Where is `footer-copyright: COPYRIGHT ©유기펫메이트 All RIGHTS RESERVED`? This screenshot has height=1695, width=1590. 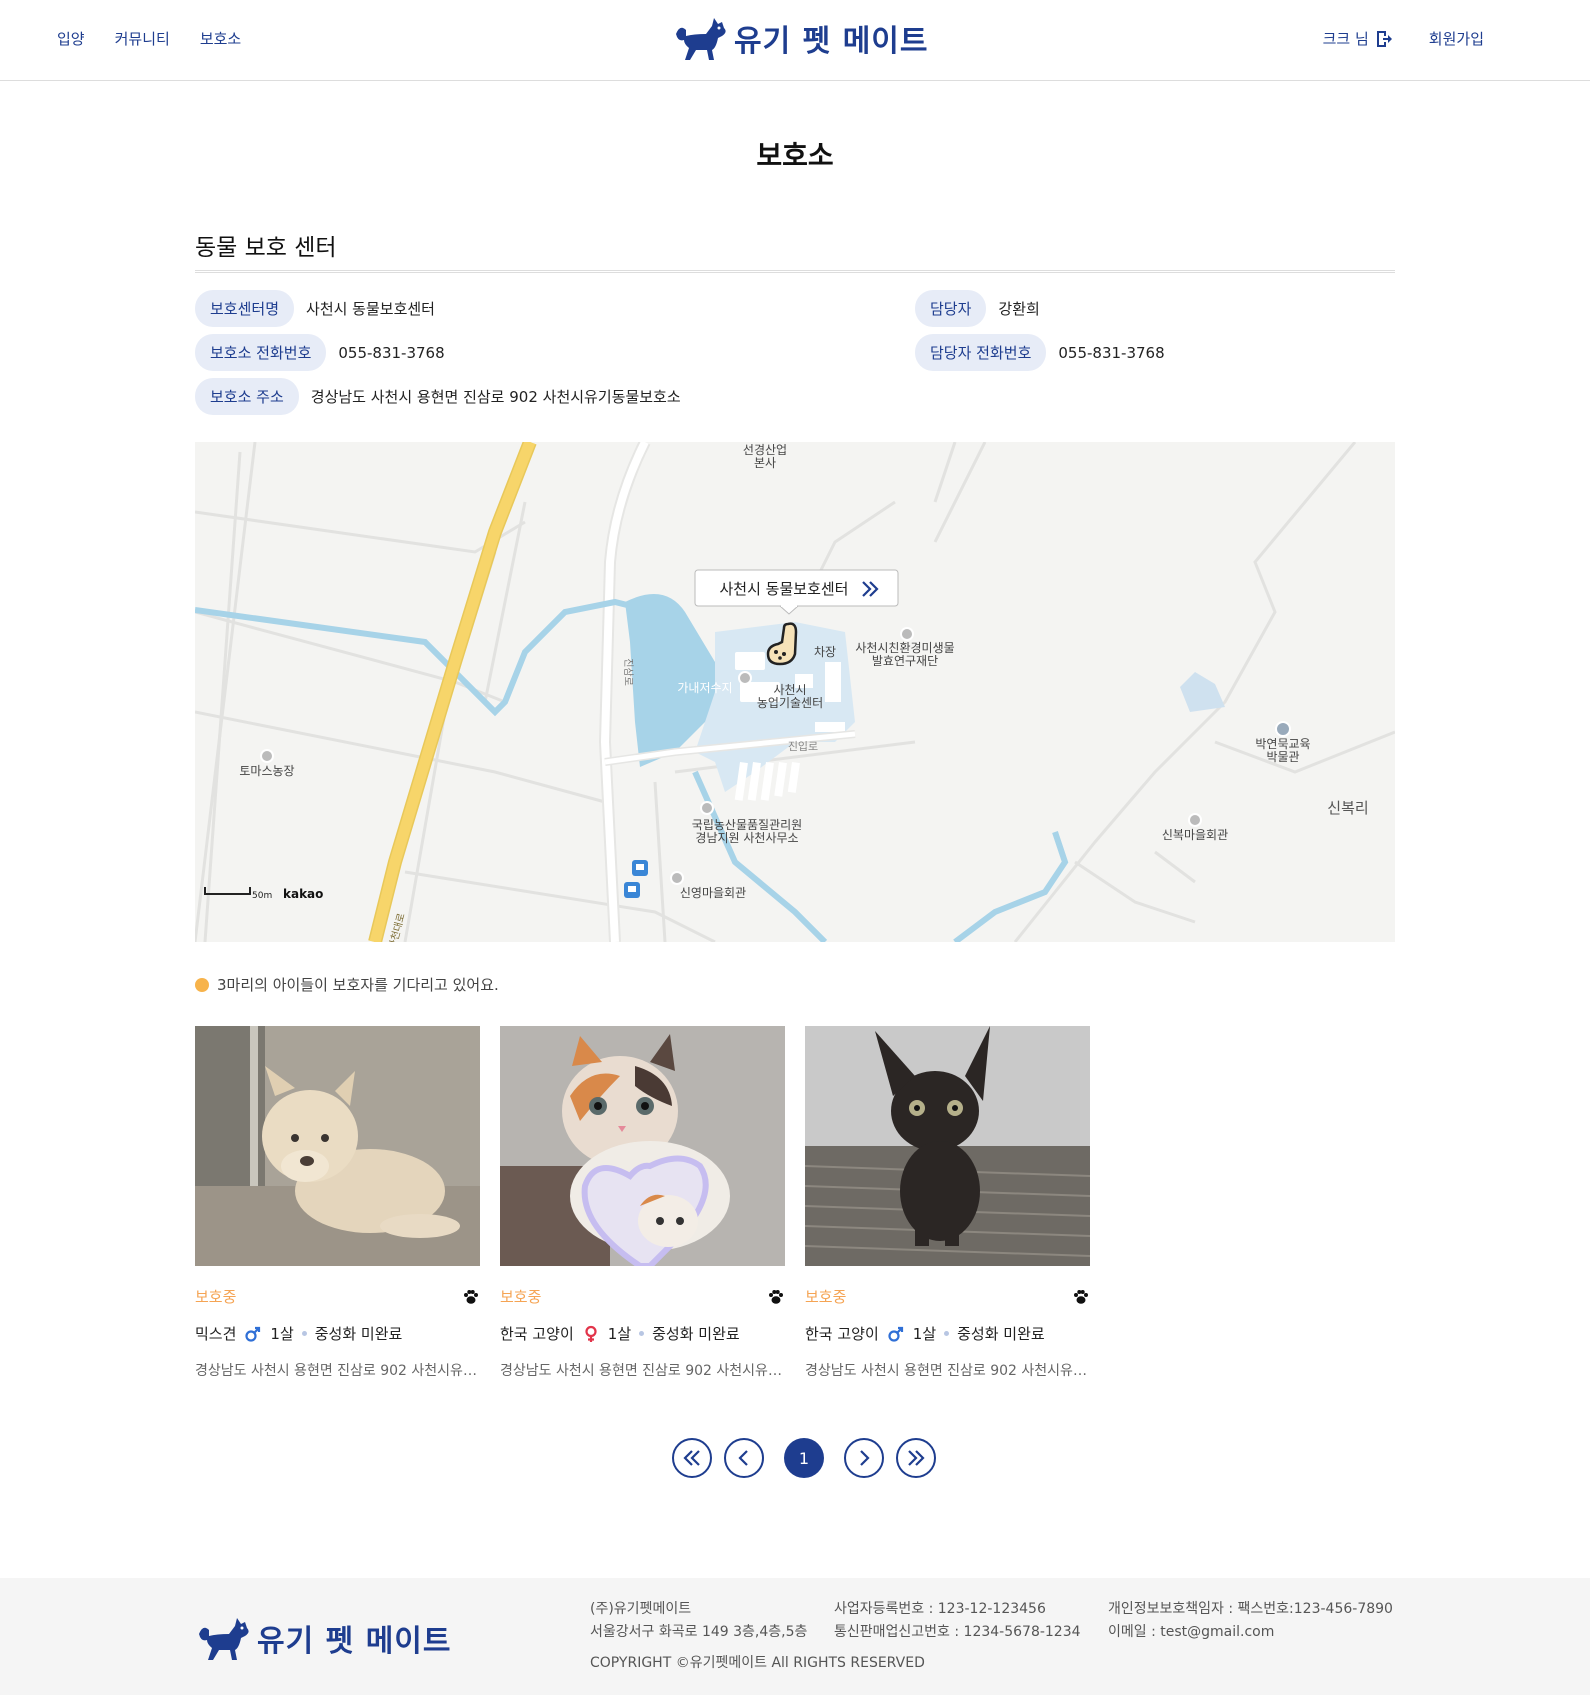 footer-copyright: COPYRIGHT ©유기펫메이트 All RIGHTS RESERVED is located at coordinates (757, 1663).